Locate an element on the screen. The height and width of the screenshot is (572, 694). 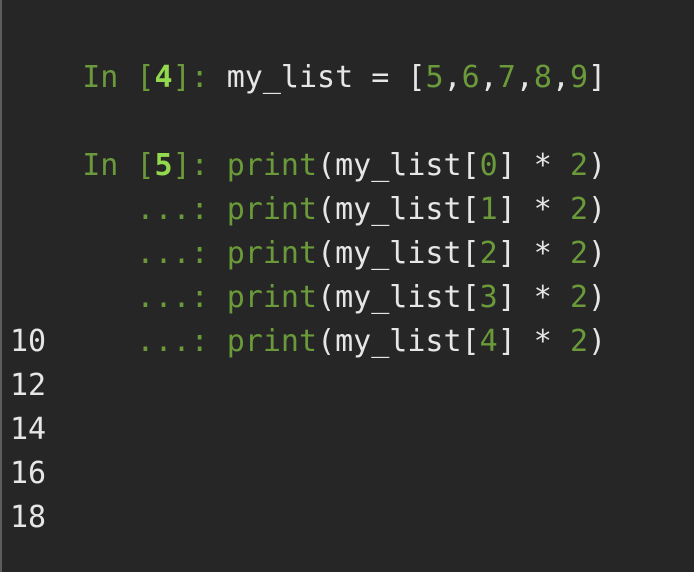
code-text: ] * is located at coordinates (533, 341).